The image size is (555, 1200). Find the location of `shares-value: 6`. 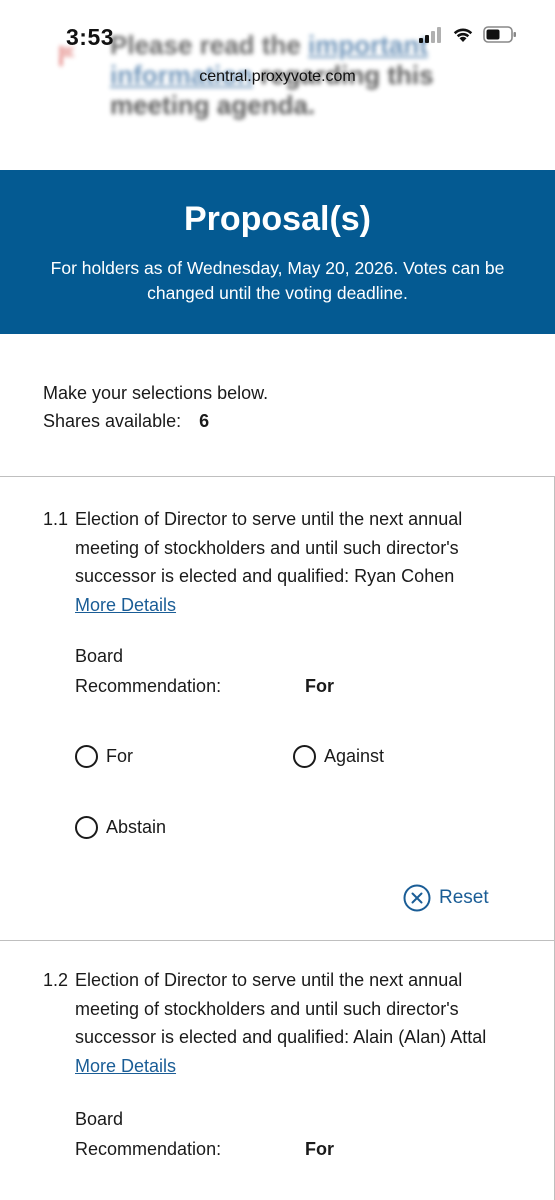

shares-value: 6 is located at coordinates (204, 421).